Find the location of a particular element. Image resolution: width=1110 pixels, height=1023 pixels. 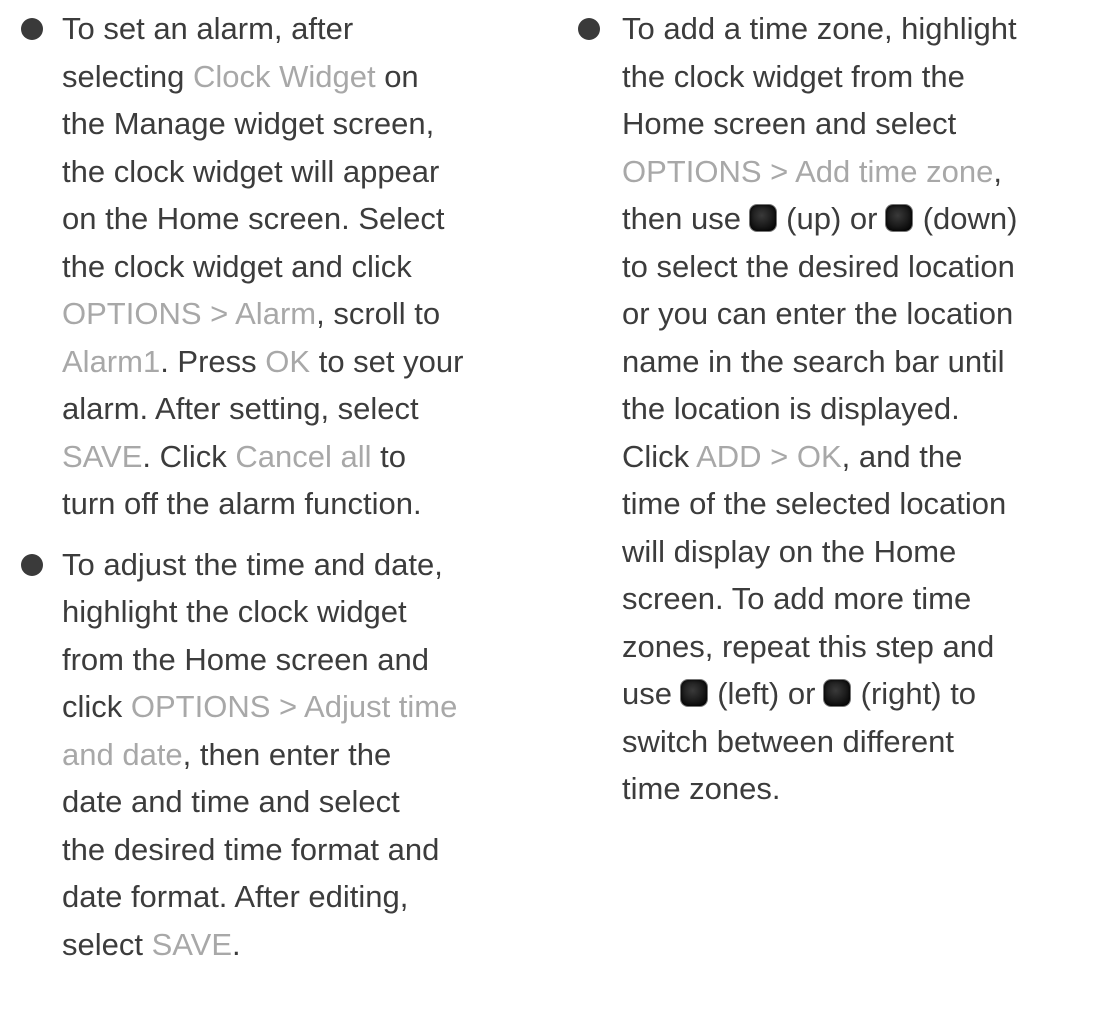

text-line: zones, repeat this step and is located at coordinates (866, 647).